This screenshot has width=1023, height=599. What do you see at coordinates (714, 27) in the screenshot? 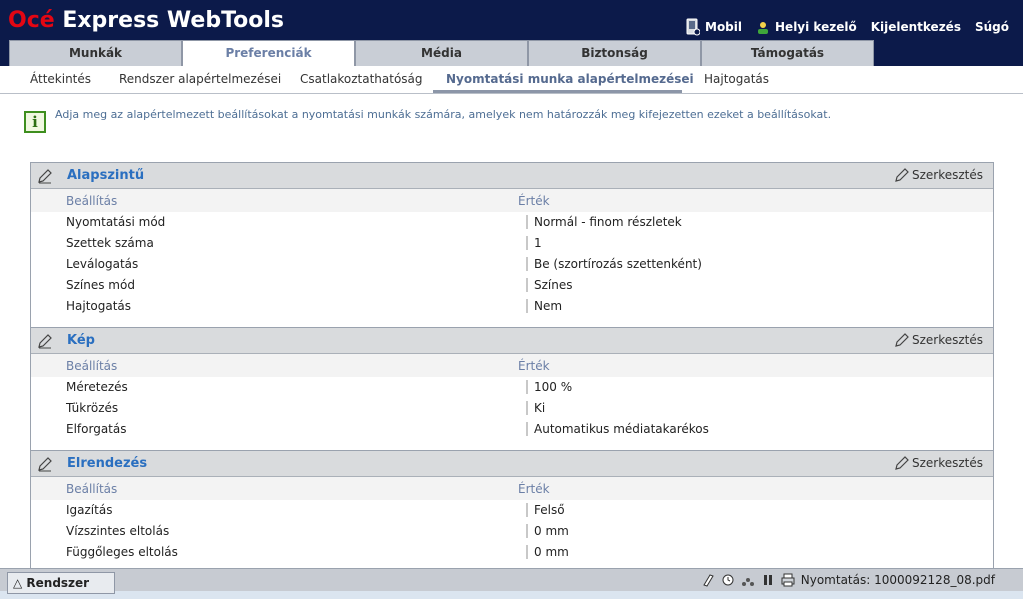
I see `mobile-link: Mobil` at bounding box center [714, 27].